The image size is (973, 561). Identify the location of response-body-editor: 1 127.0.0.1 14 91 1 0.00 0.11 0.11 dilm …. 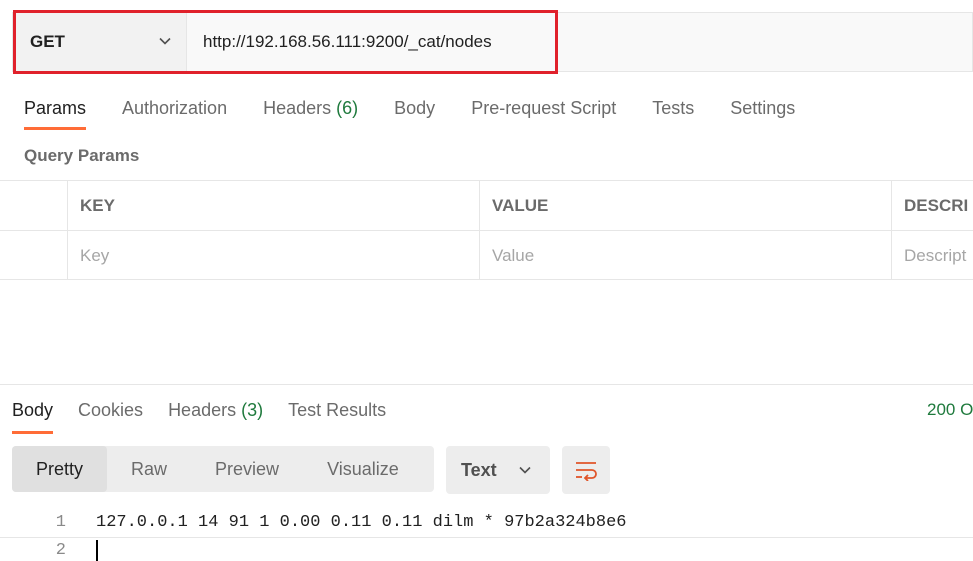
(486, 535).